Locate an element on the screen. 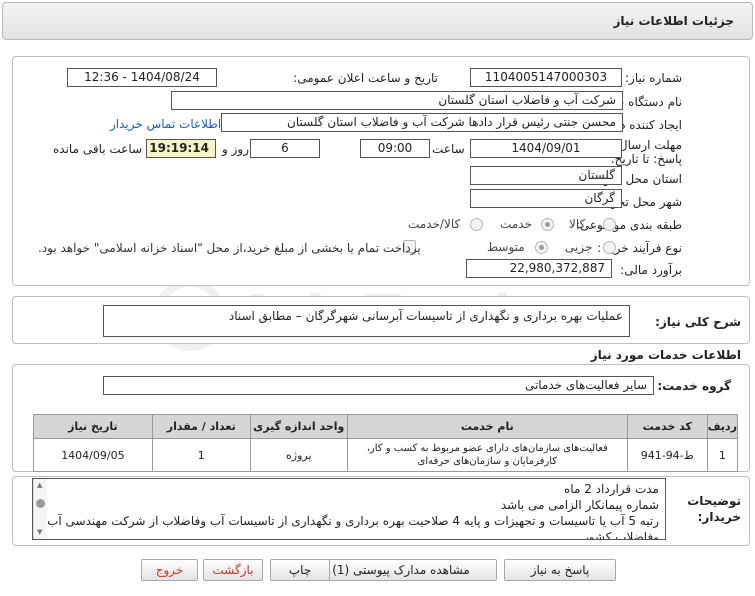  remaining-days-field: 6 is located at coordinates (285, 148).